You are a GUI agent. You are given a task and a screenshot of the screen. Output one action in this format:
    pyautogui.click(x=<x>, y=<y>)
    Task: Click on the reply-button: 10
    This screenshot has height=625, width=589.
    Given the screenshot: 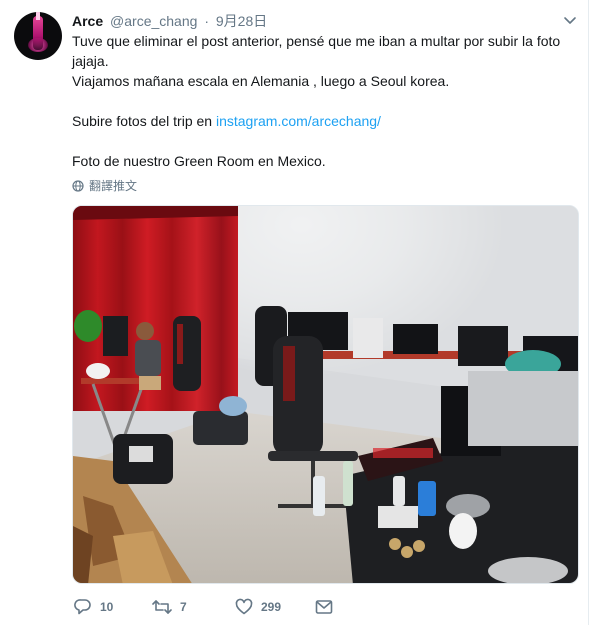 What is the action you would take?
    pyautogui.click(x=93, y=607)
    